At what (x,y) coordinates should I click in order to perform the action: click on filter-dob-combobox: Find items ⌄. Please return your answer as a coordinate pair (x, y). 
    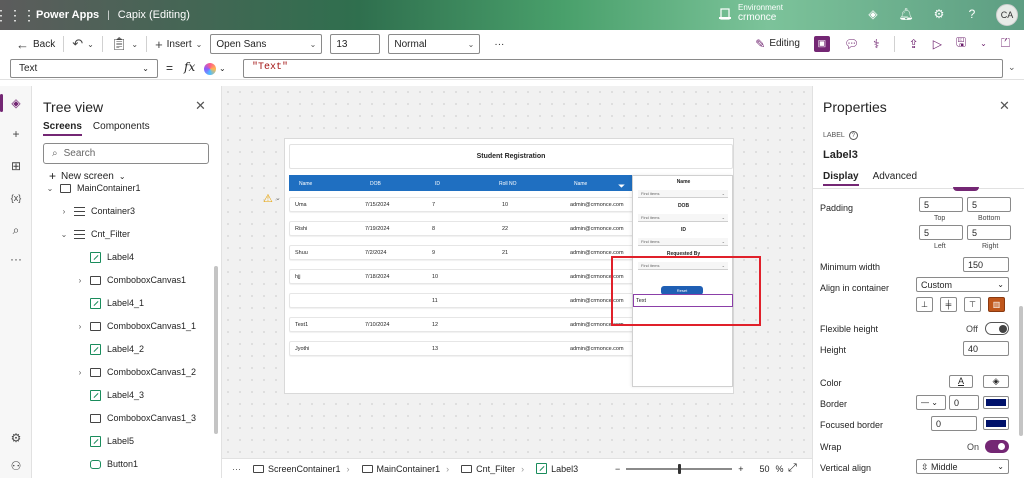
    Looking at the image, I should click on (683, 218).